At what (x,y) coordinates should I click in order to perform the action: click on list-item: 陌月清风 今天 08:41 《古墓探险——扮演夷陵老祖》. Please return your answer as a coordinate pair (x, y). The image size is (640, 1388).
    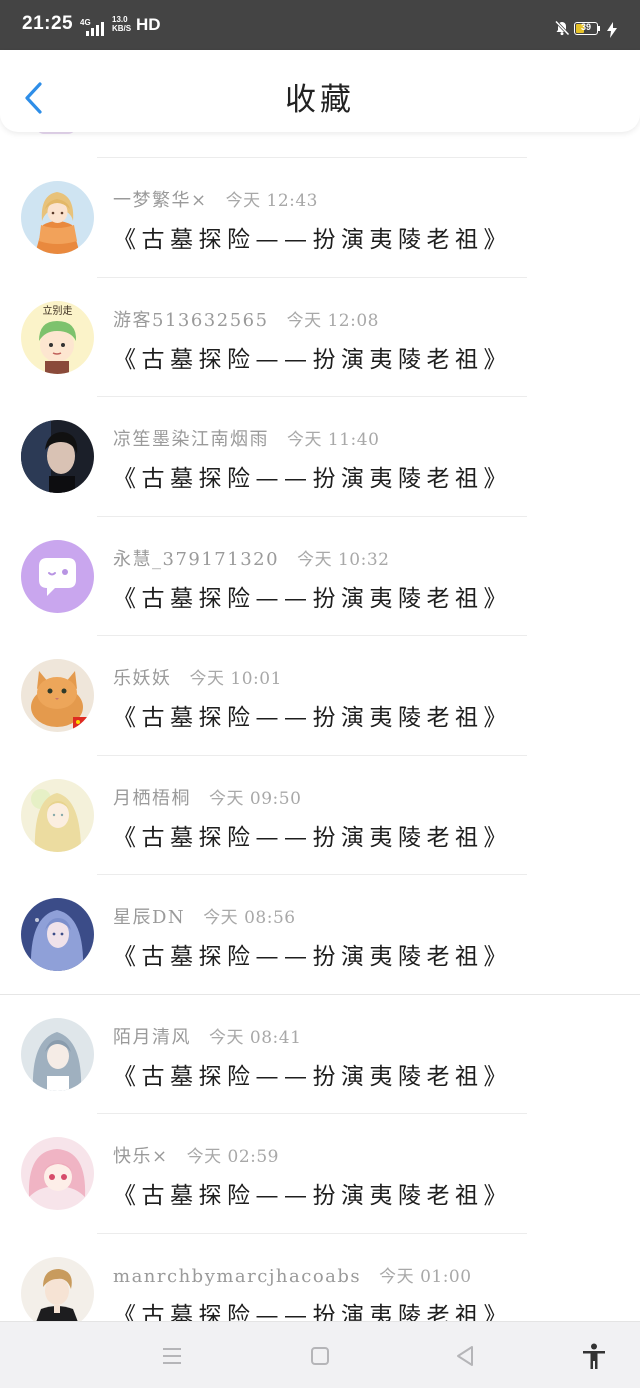
    Looking at the image, I should click on (320, 1030).